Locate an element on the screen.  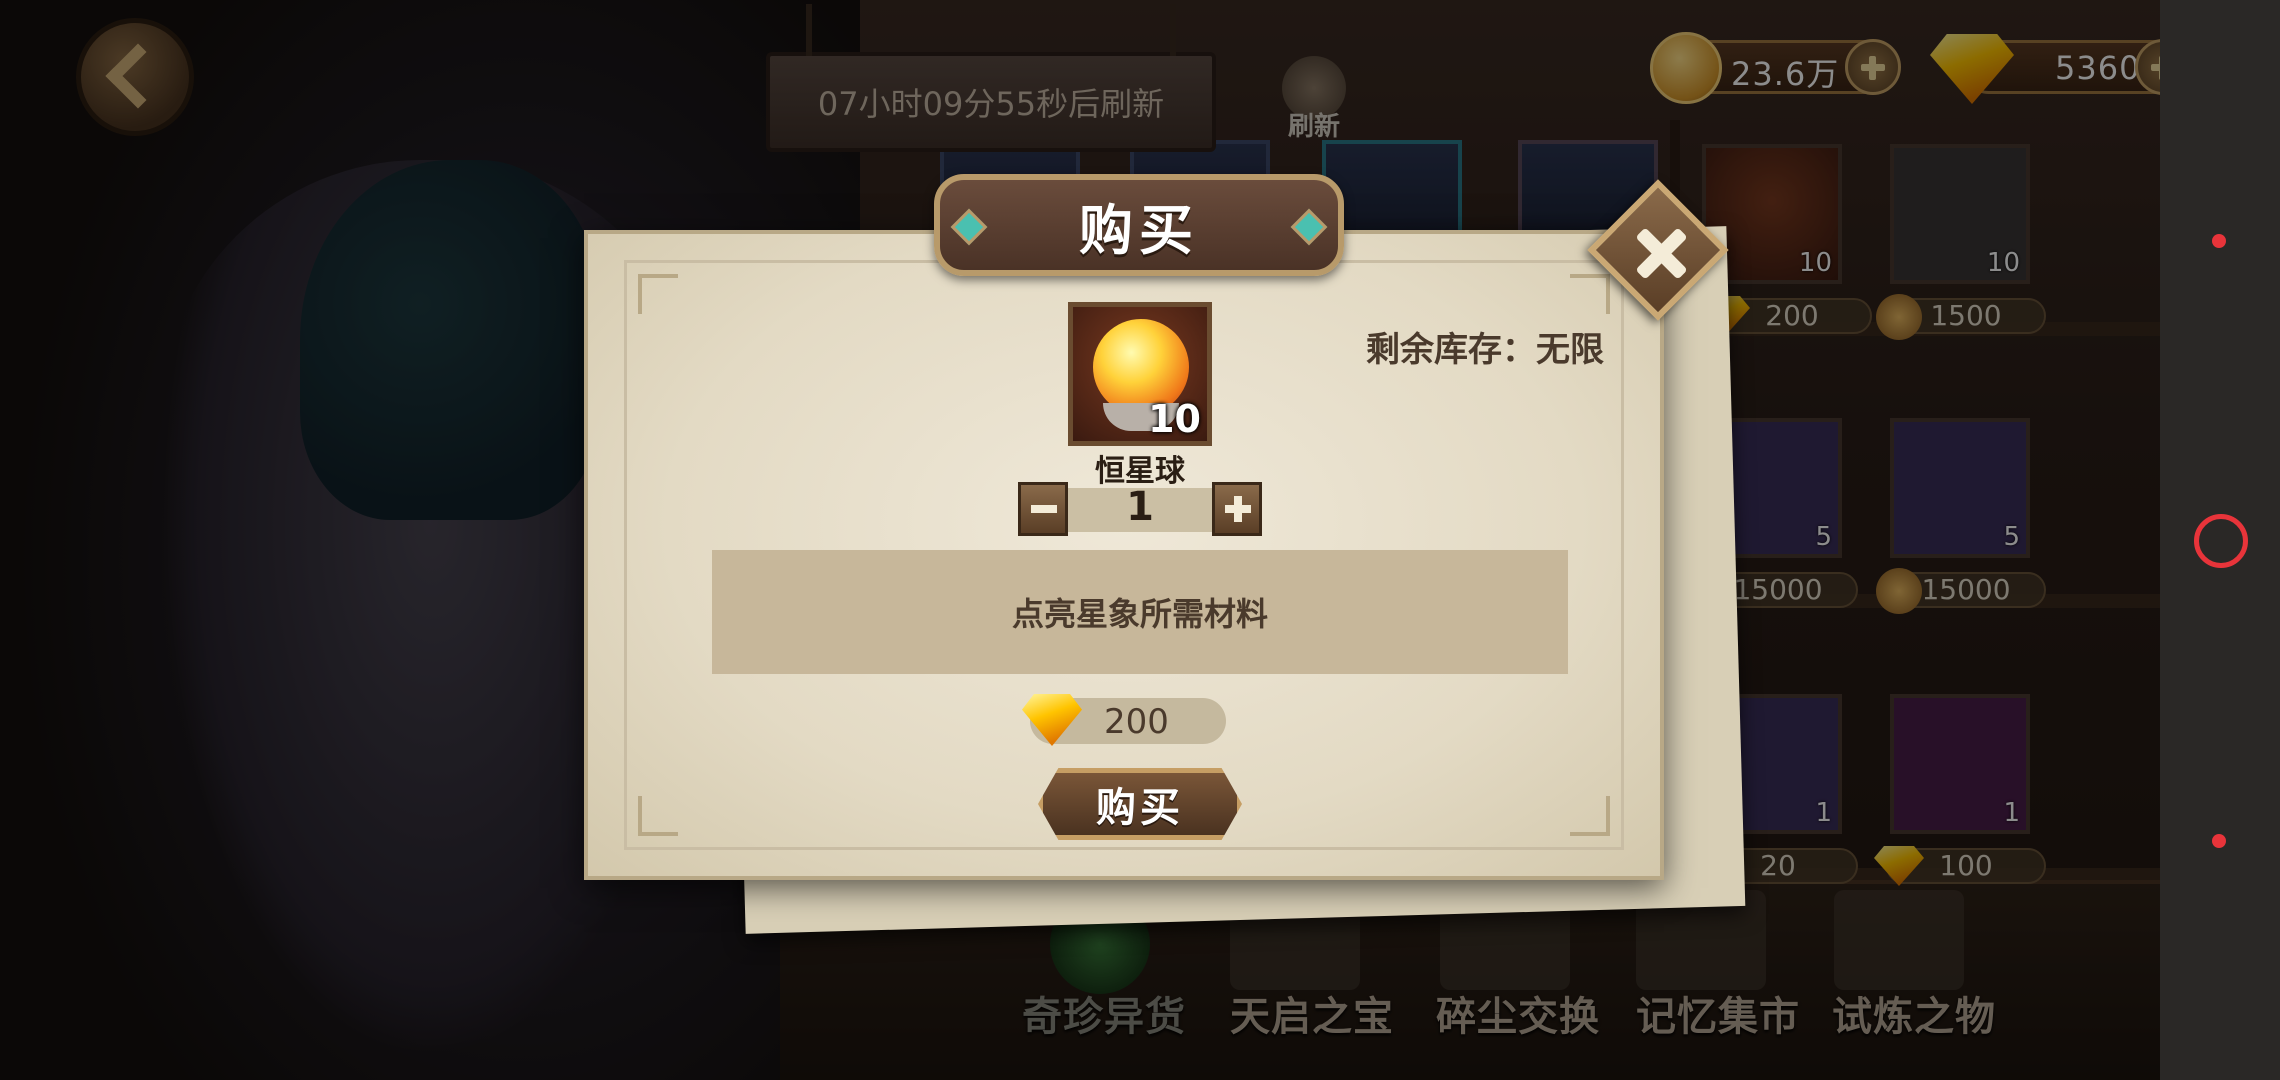
system-sidebar is located at coordinates (2220, 540).